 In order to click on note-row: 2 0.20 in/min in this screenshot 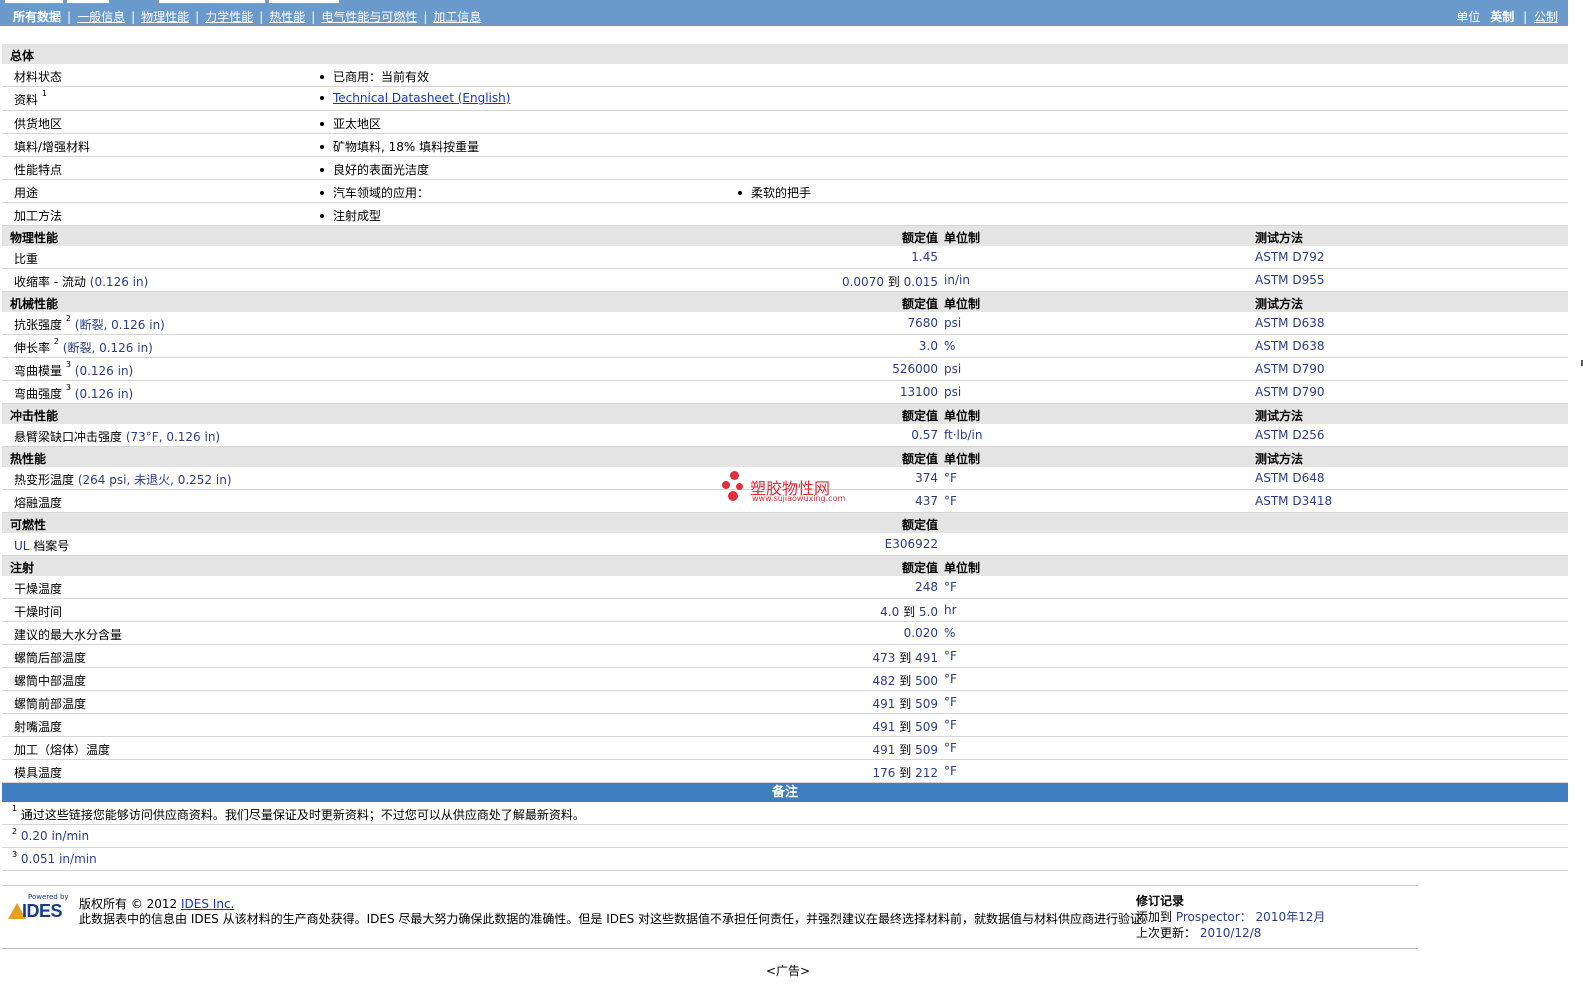, I will do `click(785, 836)`.